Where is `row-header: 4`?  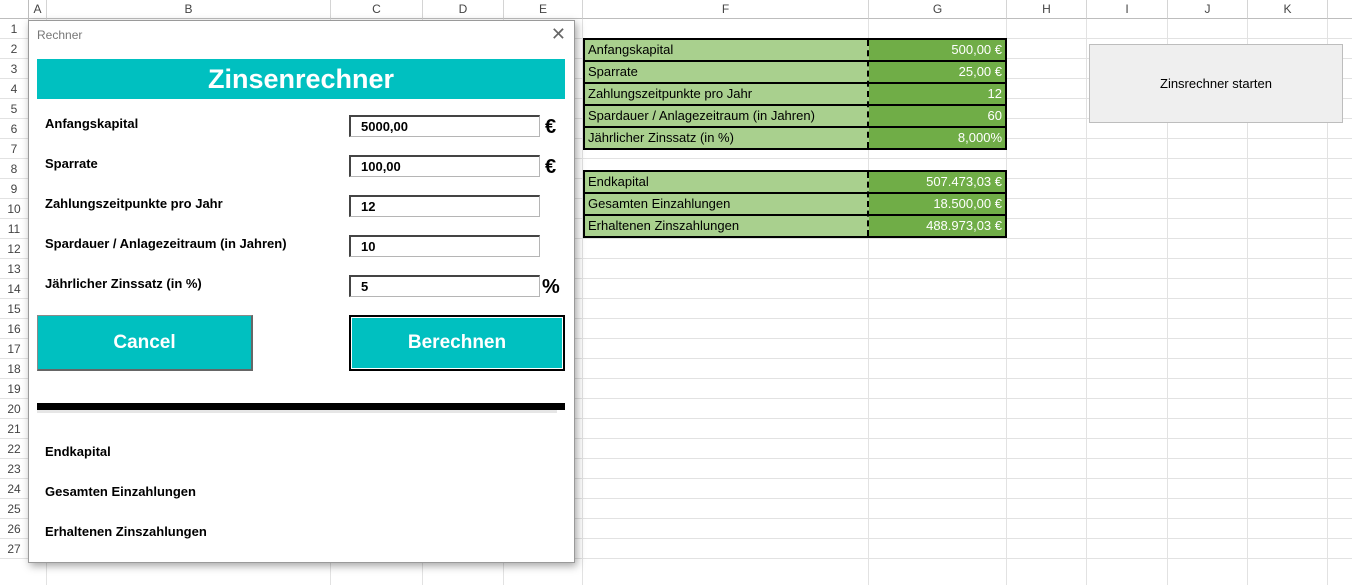
row-header: 4 is located at coordinates (14, 89).